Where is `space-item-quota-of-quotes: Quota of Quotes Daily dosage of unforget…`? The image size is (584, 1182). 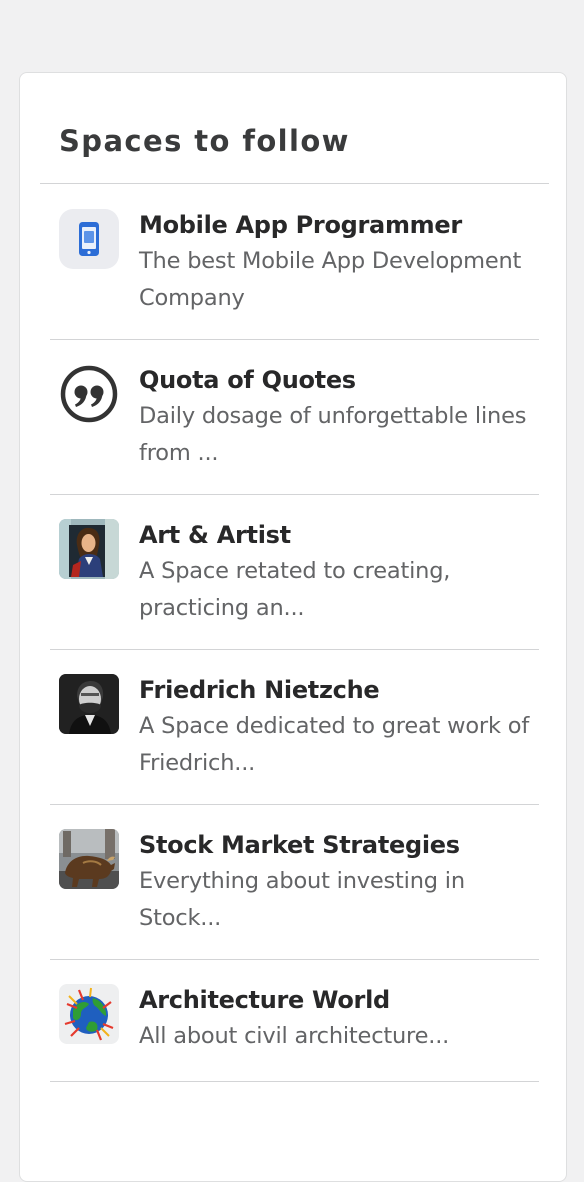 space-item-quota-of-quotes: Quota of Quotes Daily dosage of unforget… is located at coordinates (294, 417).